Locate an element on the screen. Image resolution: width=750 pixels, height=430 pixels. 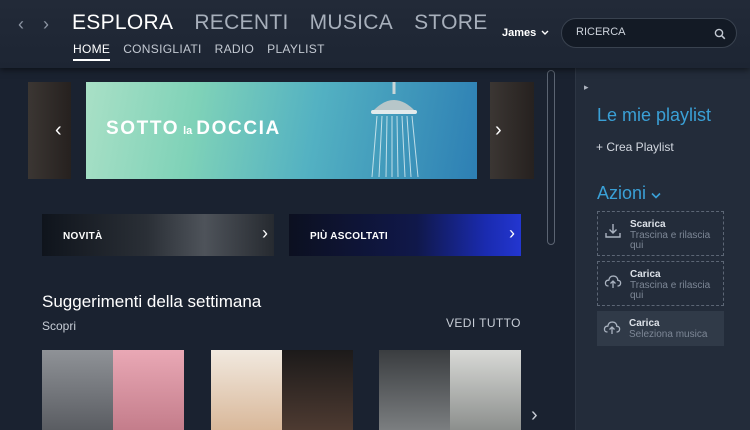
user-menu: James is located at coordinates (525, 33).